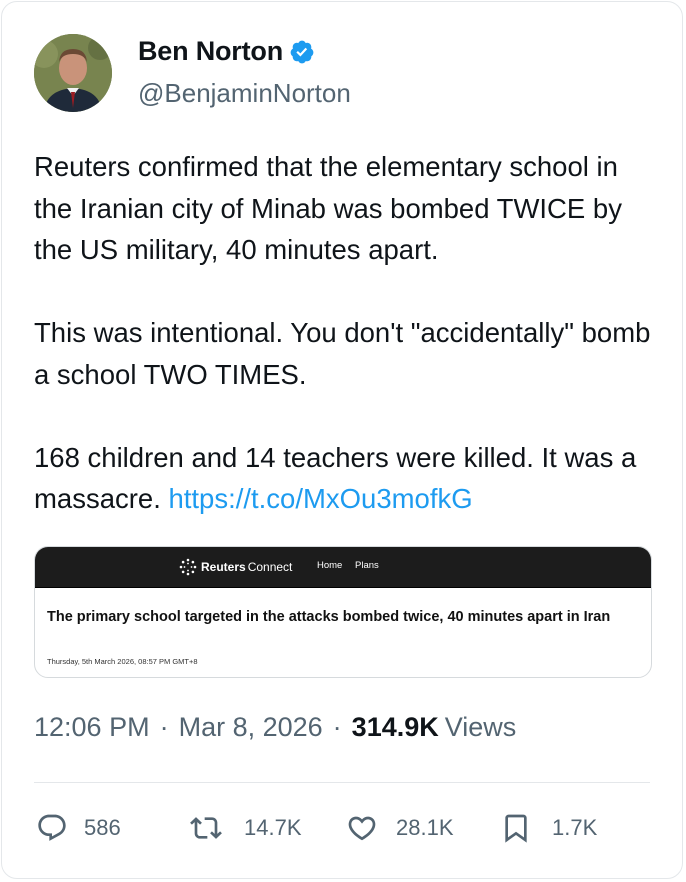  I want to click on link-card-date: Thursday, 5th March 2026, 08:57 PM GMT+8, so click(122, 661).